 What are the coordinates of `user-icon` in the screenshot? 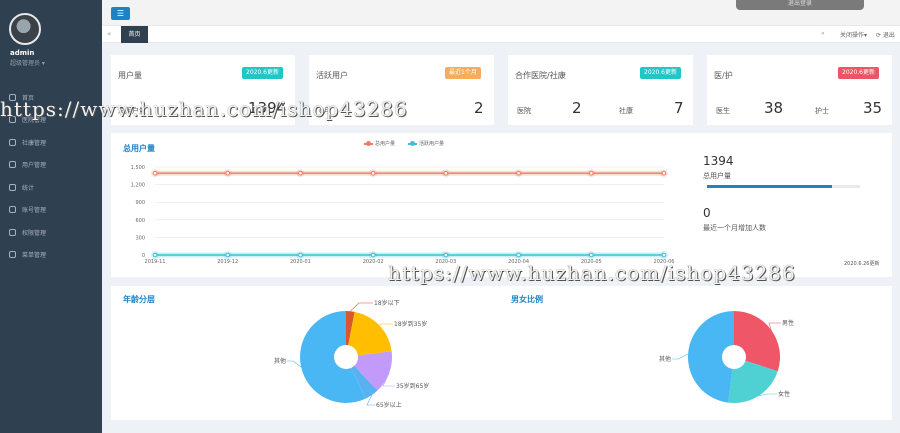 It's located at (12, 165).